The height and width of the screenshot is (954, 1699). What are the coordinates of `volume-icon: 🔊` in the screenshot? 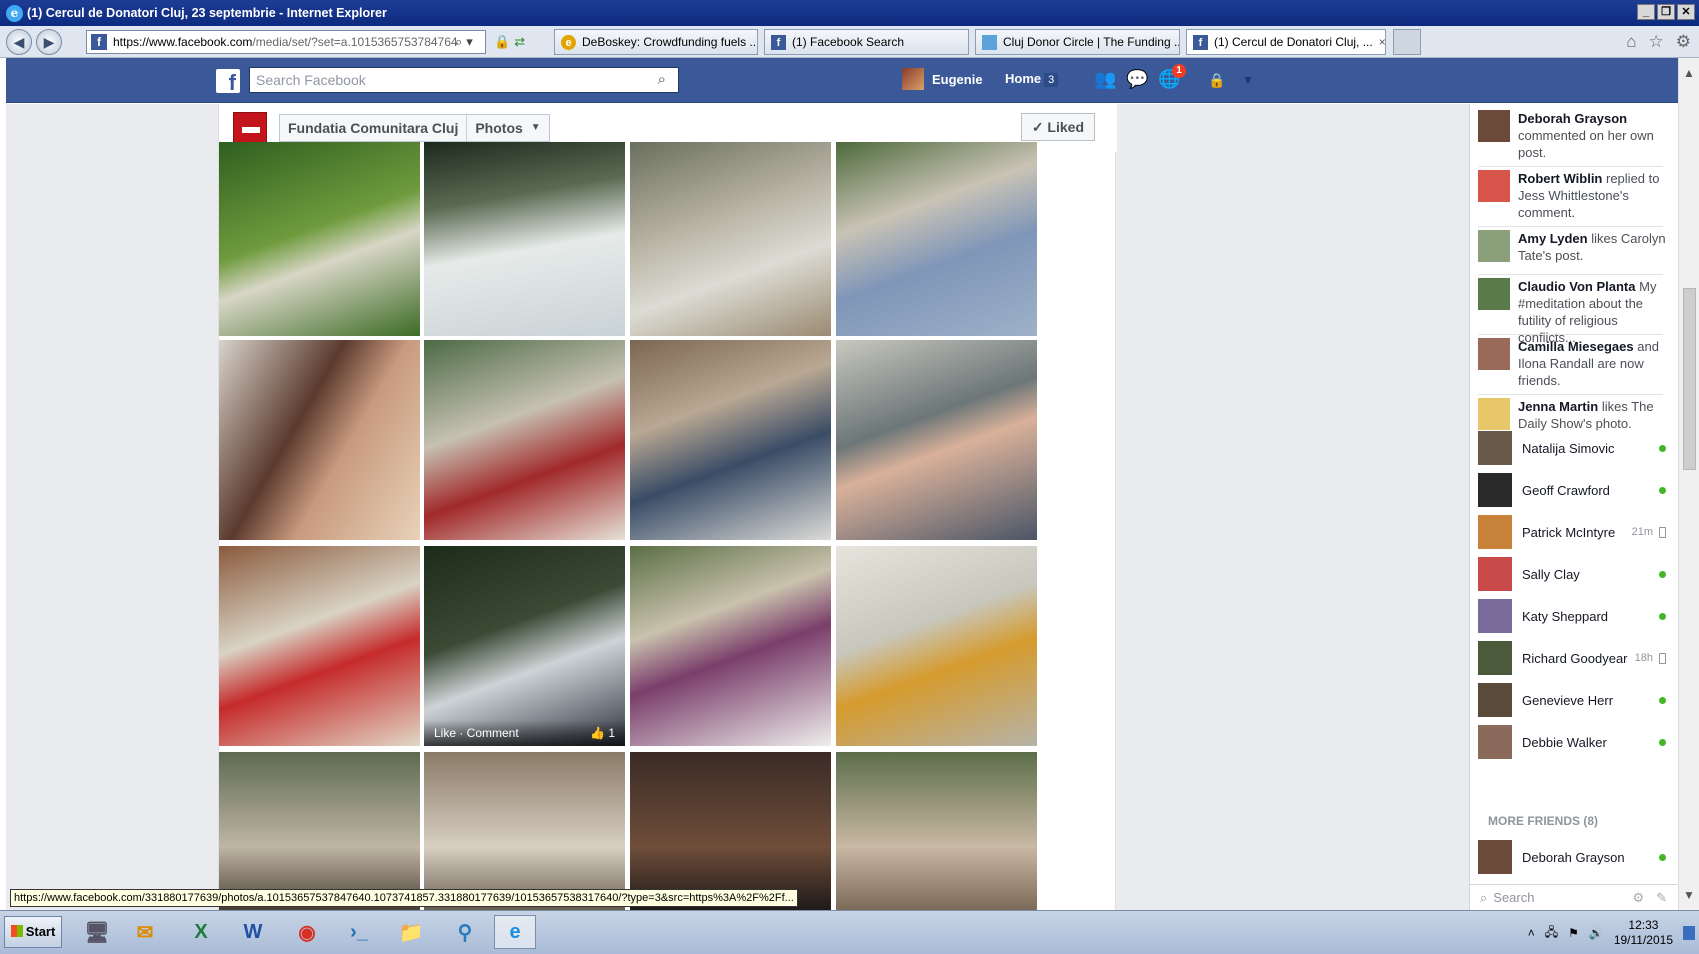 It's located at (1596, 933).